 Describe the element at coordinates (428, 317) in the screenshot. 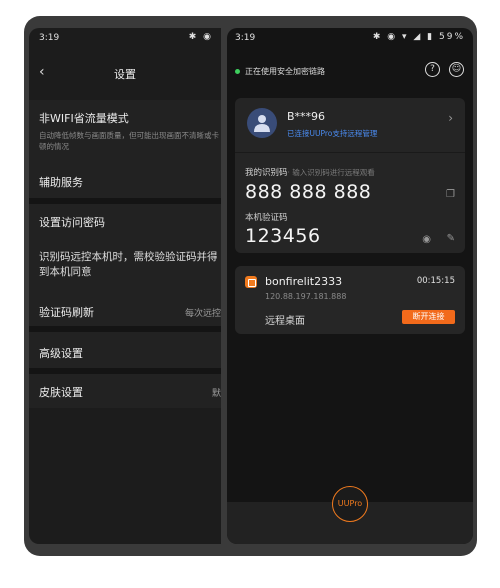

I see `disconnect-button: 断开连接` at that location.